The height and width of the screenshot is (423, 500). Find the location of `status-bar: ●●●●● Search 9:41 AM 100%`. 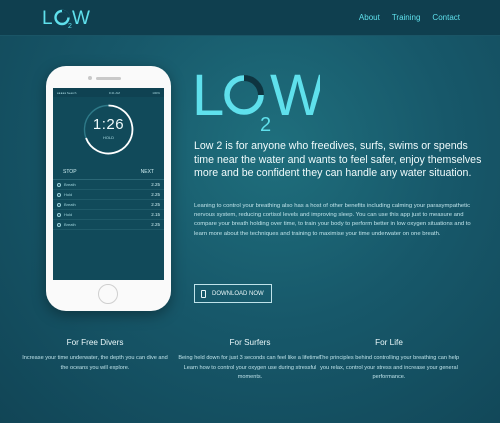

status-bar: ●●●●● Search 9:41 AM 100% is located at coordinates (108, 92).